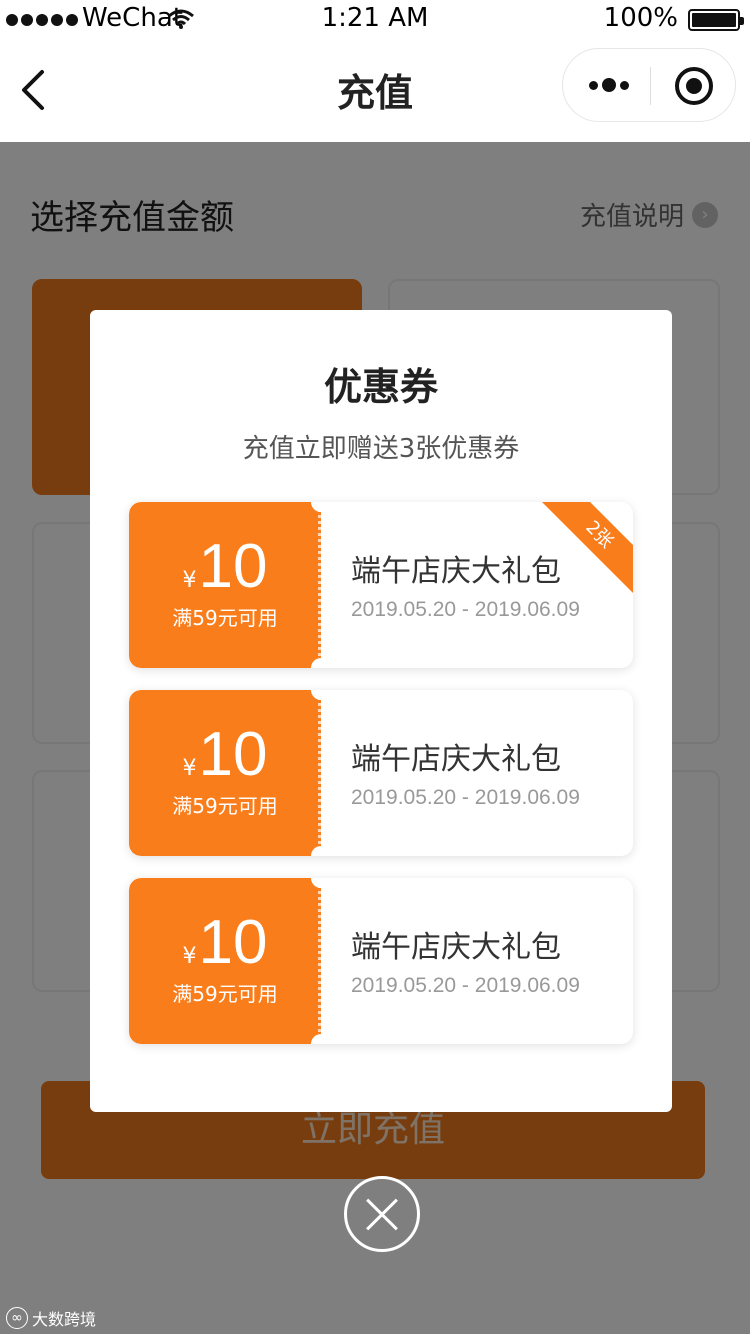 The height and width of the screenshot is (1334, 750). I want to click on more-options-icon, so click(609, 85).